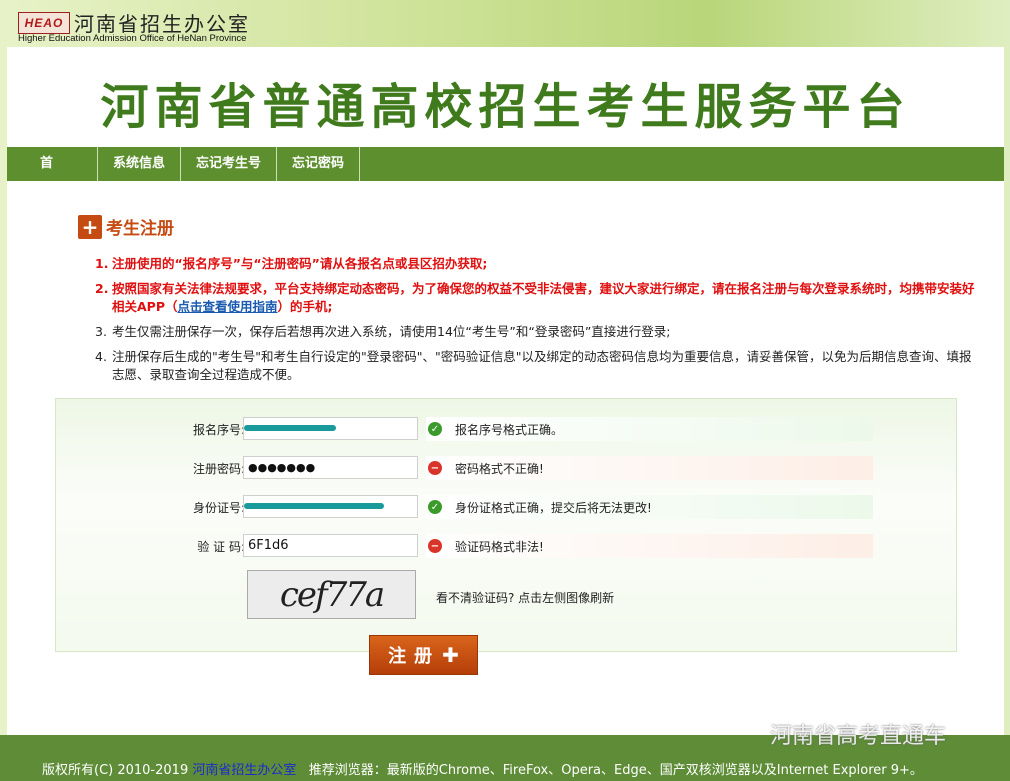 This screenshot has width=1010, height=781. I want to click on message-text: 密码格式不正确!, so click(499, 468).